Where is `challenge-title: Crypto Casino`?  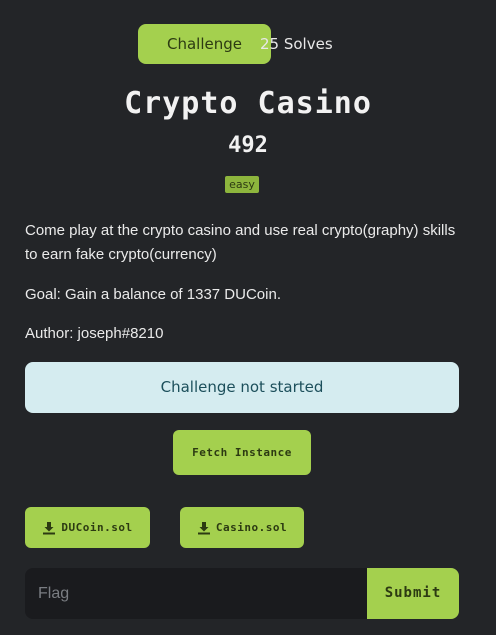 challenge-title: Crypto Casino is located at coordinates (248, 103).